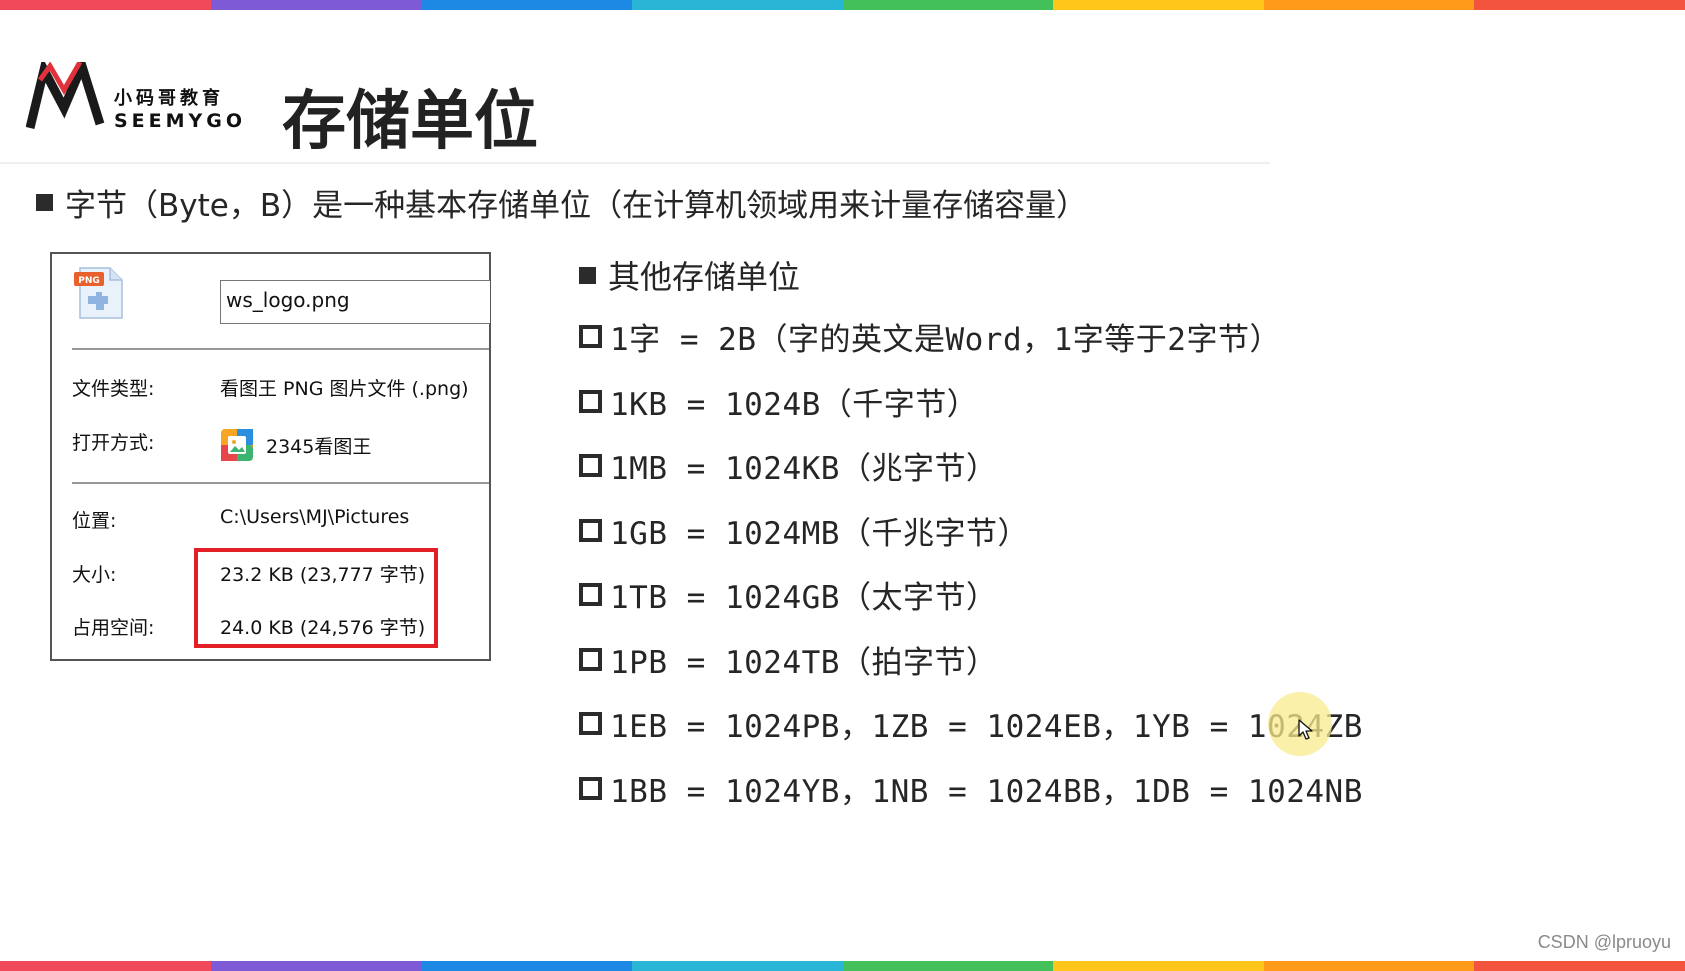  I want to click on unit-list-item: 1BB = 1024YB，1NB = 1024BB，1DB = 1024NB, so click(971, 788).